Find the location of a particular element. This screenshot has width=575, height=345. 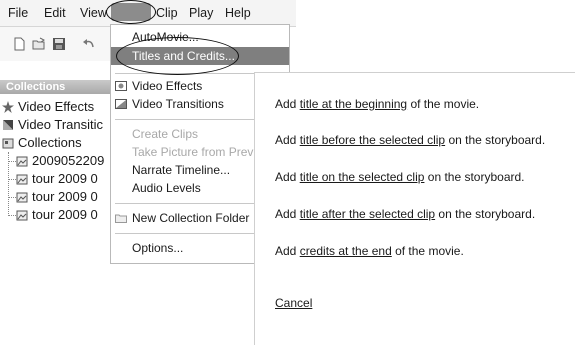

collections-header-label: Collections is located at coordinates (36, 87).